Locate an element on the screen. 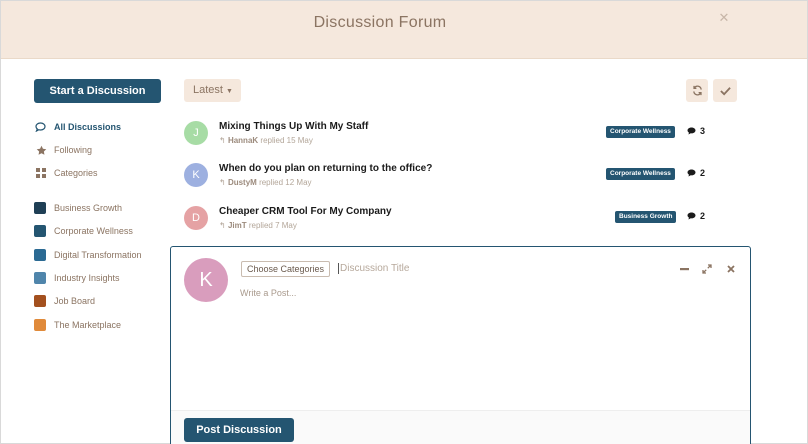 This screenshot has height=444, width=808. category-corporate-wellness: Corporate Wellness is located at coordinates (83, 231).